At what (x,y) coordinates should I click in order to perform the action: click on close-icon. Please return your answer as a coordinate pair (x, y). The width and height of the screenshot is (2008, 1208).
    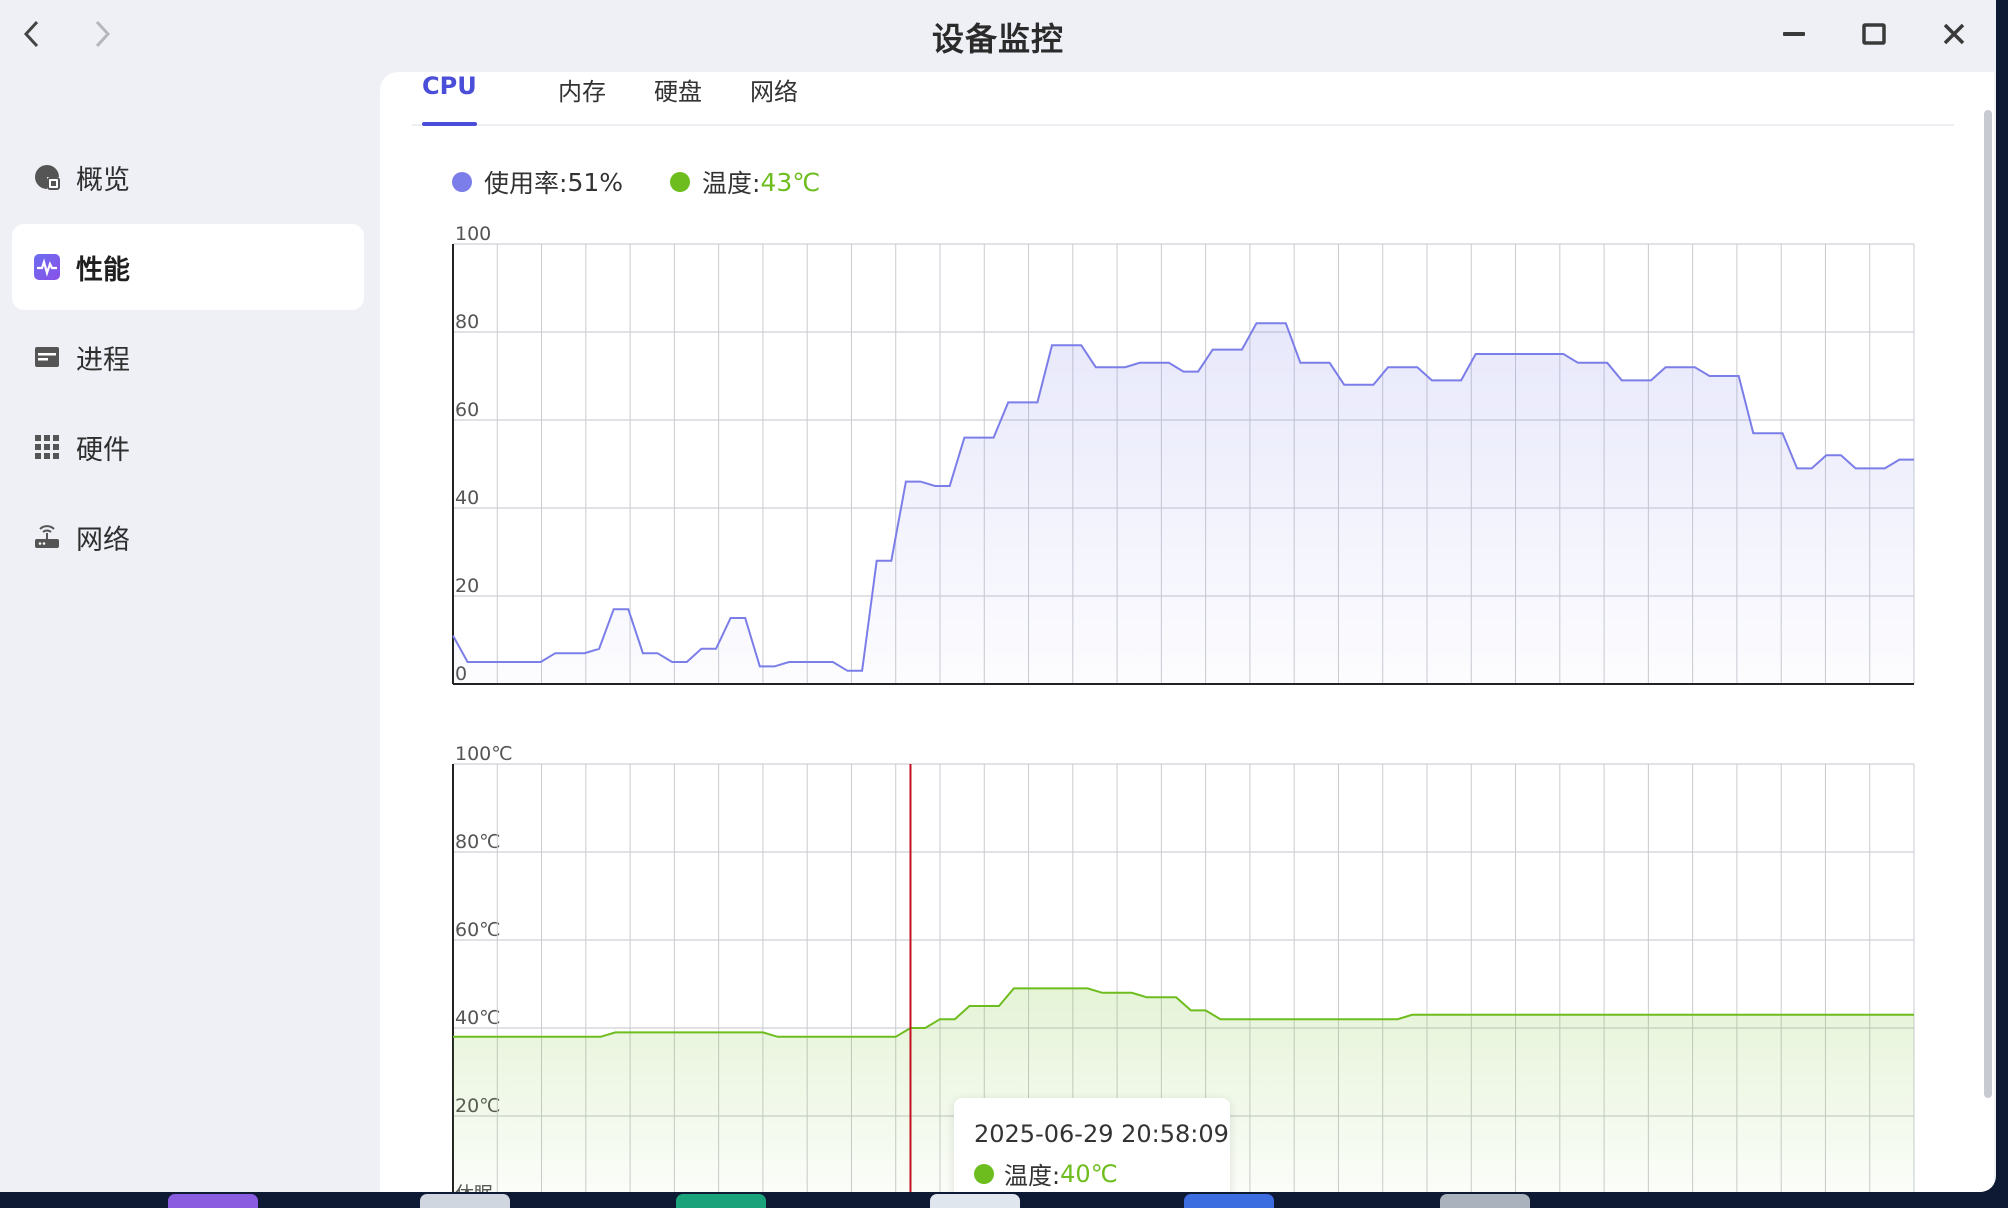
    Looking at the image, I should click on (1954, 34).